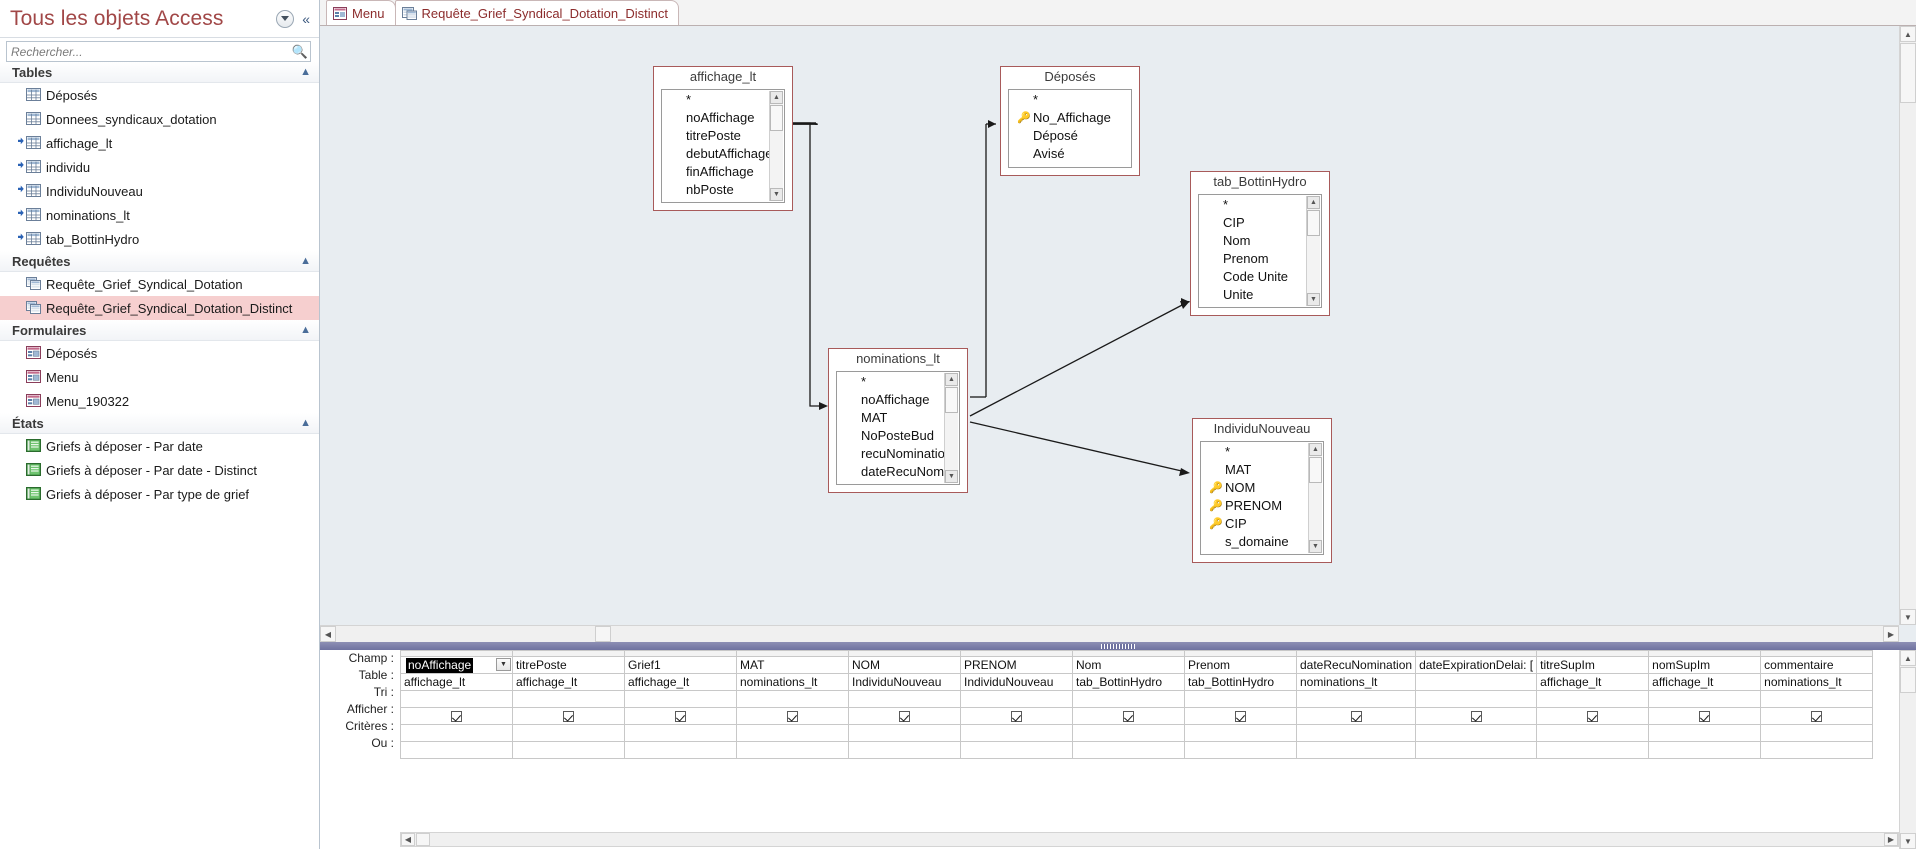  I want to click on pane-splitter, so click(1118, 646).